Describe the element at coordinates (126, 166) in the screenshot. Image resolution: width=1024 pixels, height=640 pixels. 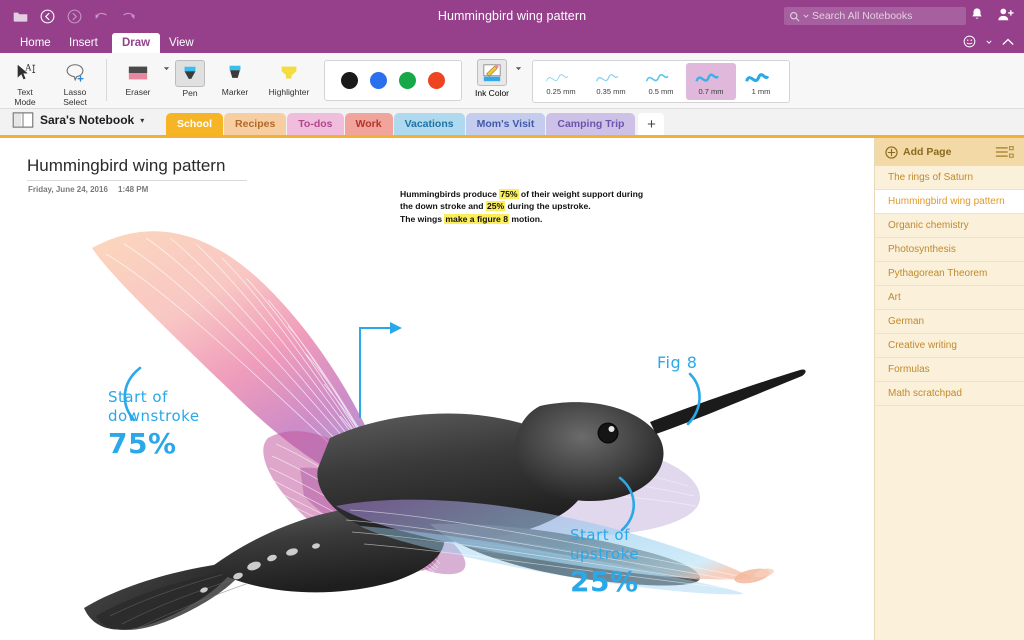
I see `page-title: Hummingbird wing pattern` at that location.